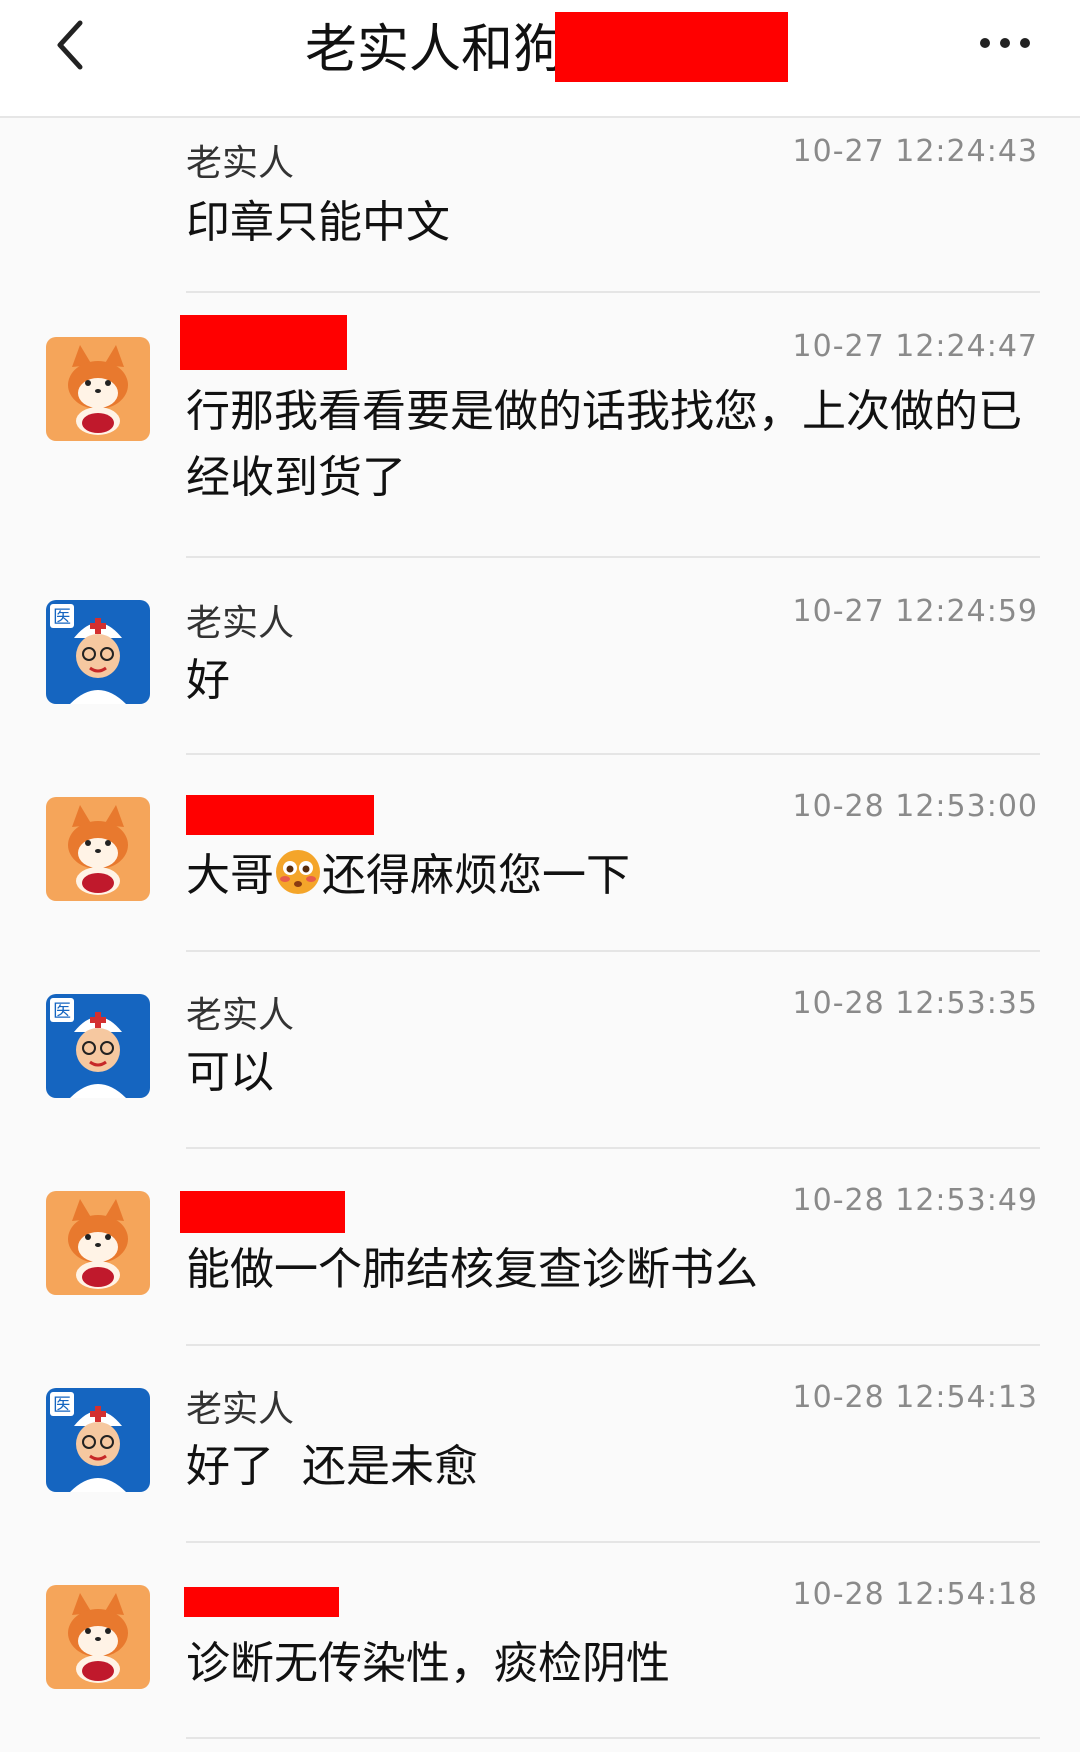  I want to click on message-item: 10-28 12:53:49 能做一个肺结核复查诊断书么, so click(540, 1247).